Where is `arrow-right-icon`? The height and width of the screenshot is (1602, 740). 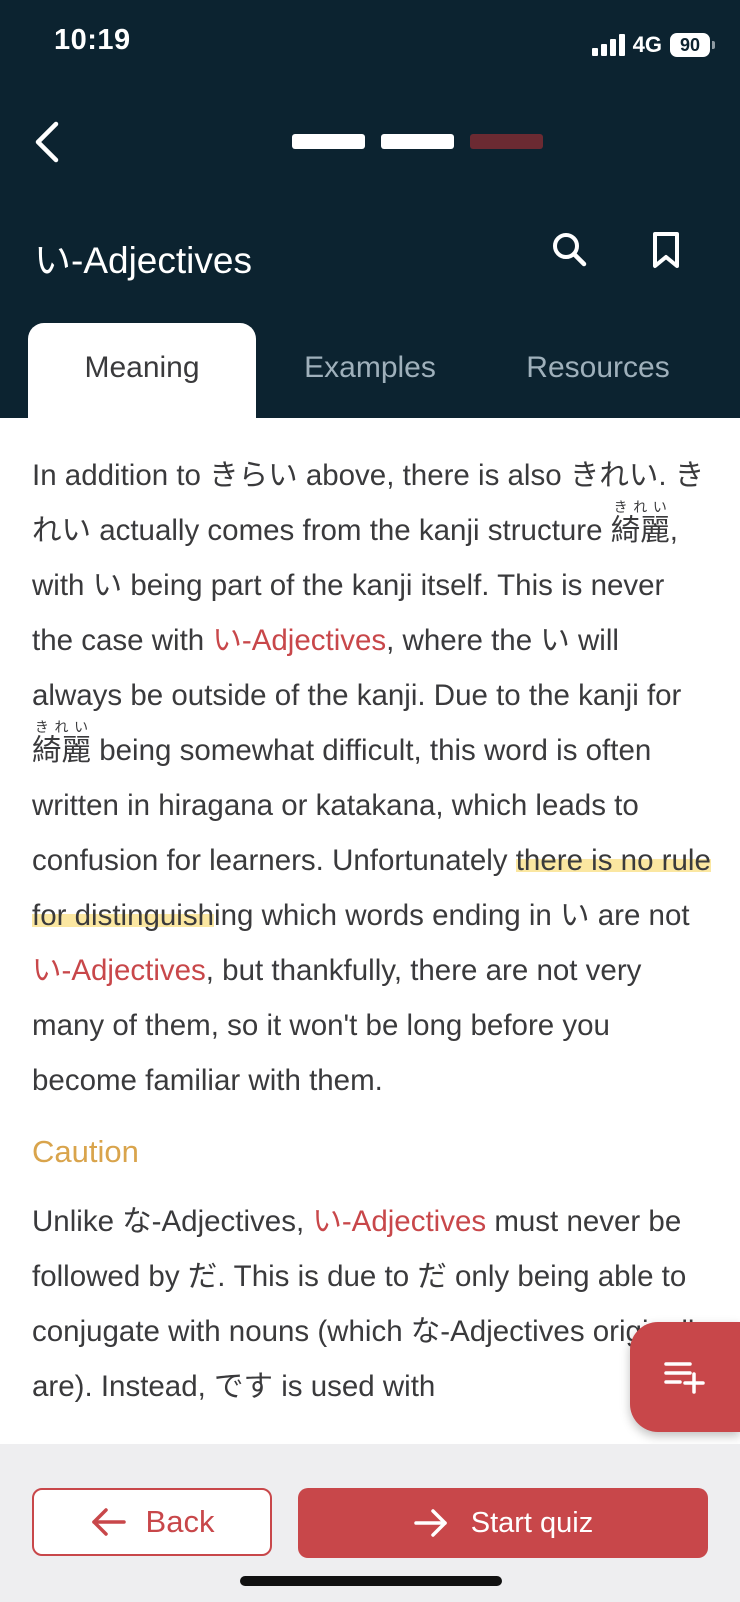
arrow-right-icon is located at coordinates (430, 1523).